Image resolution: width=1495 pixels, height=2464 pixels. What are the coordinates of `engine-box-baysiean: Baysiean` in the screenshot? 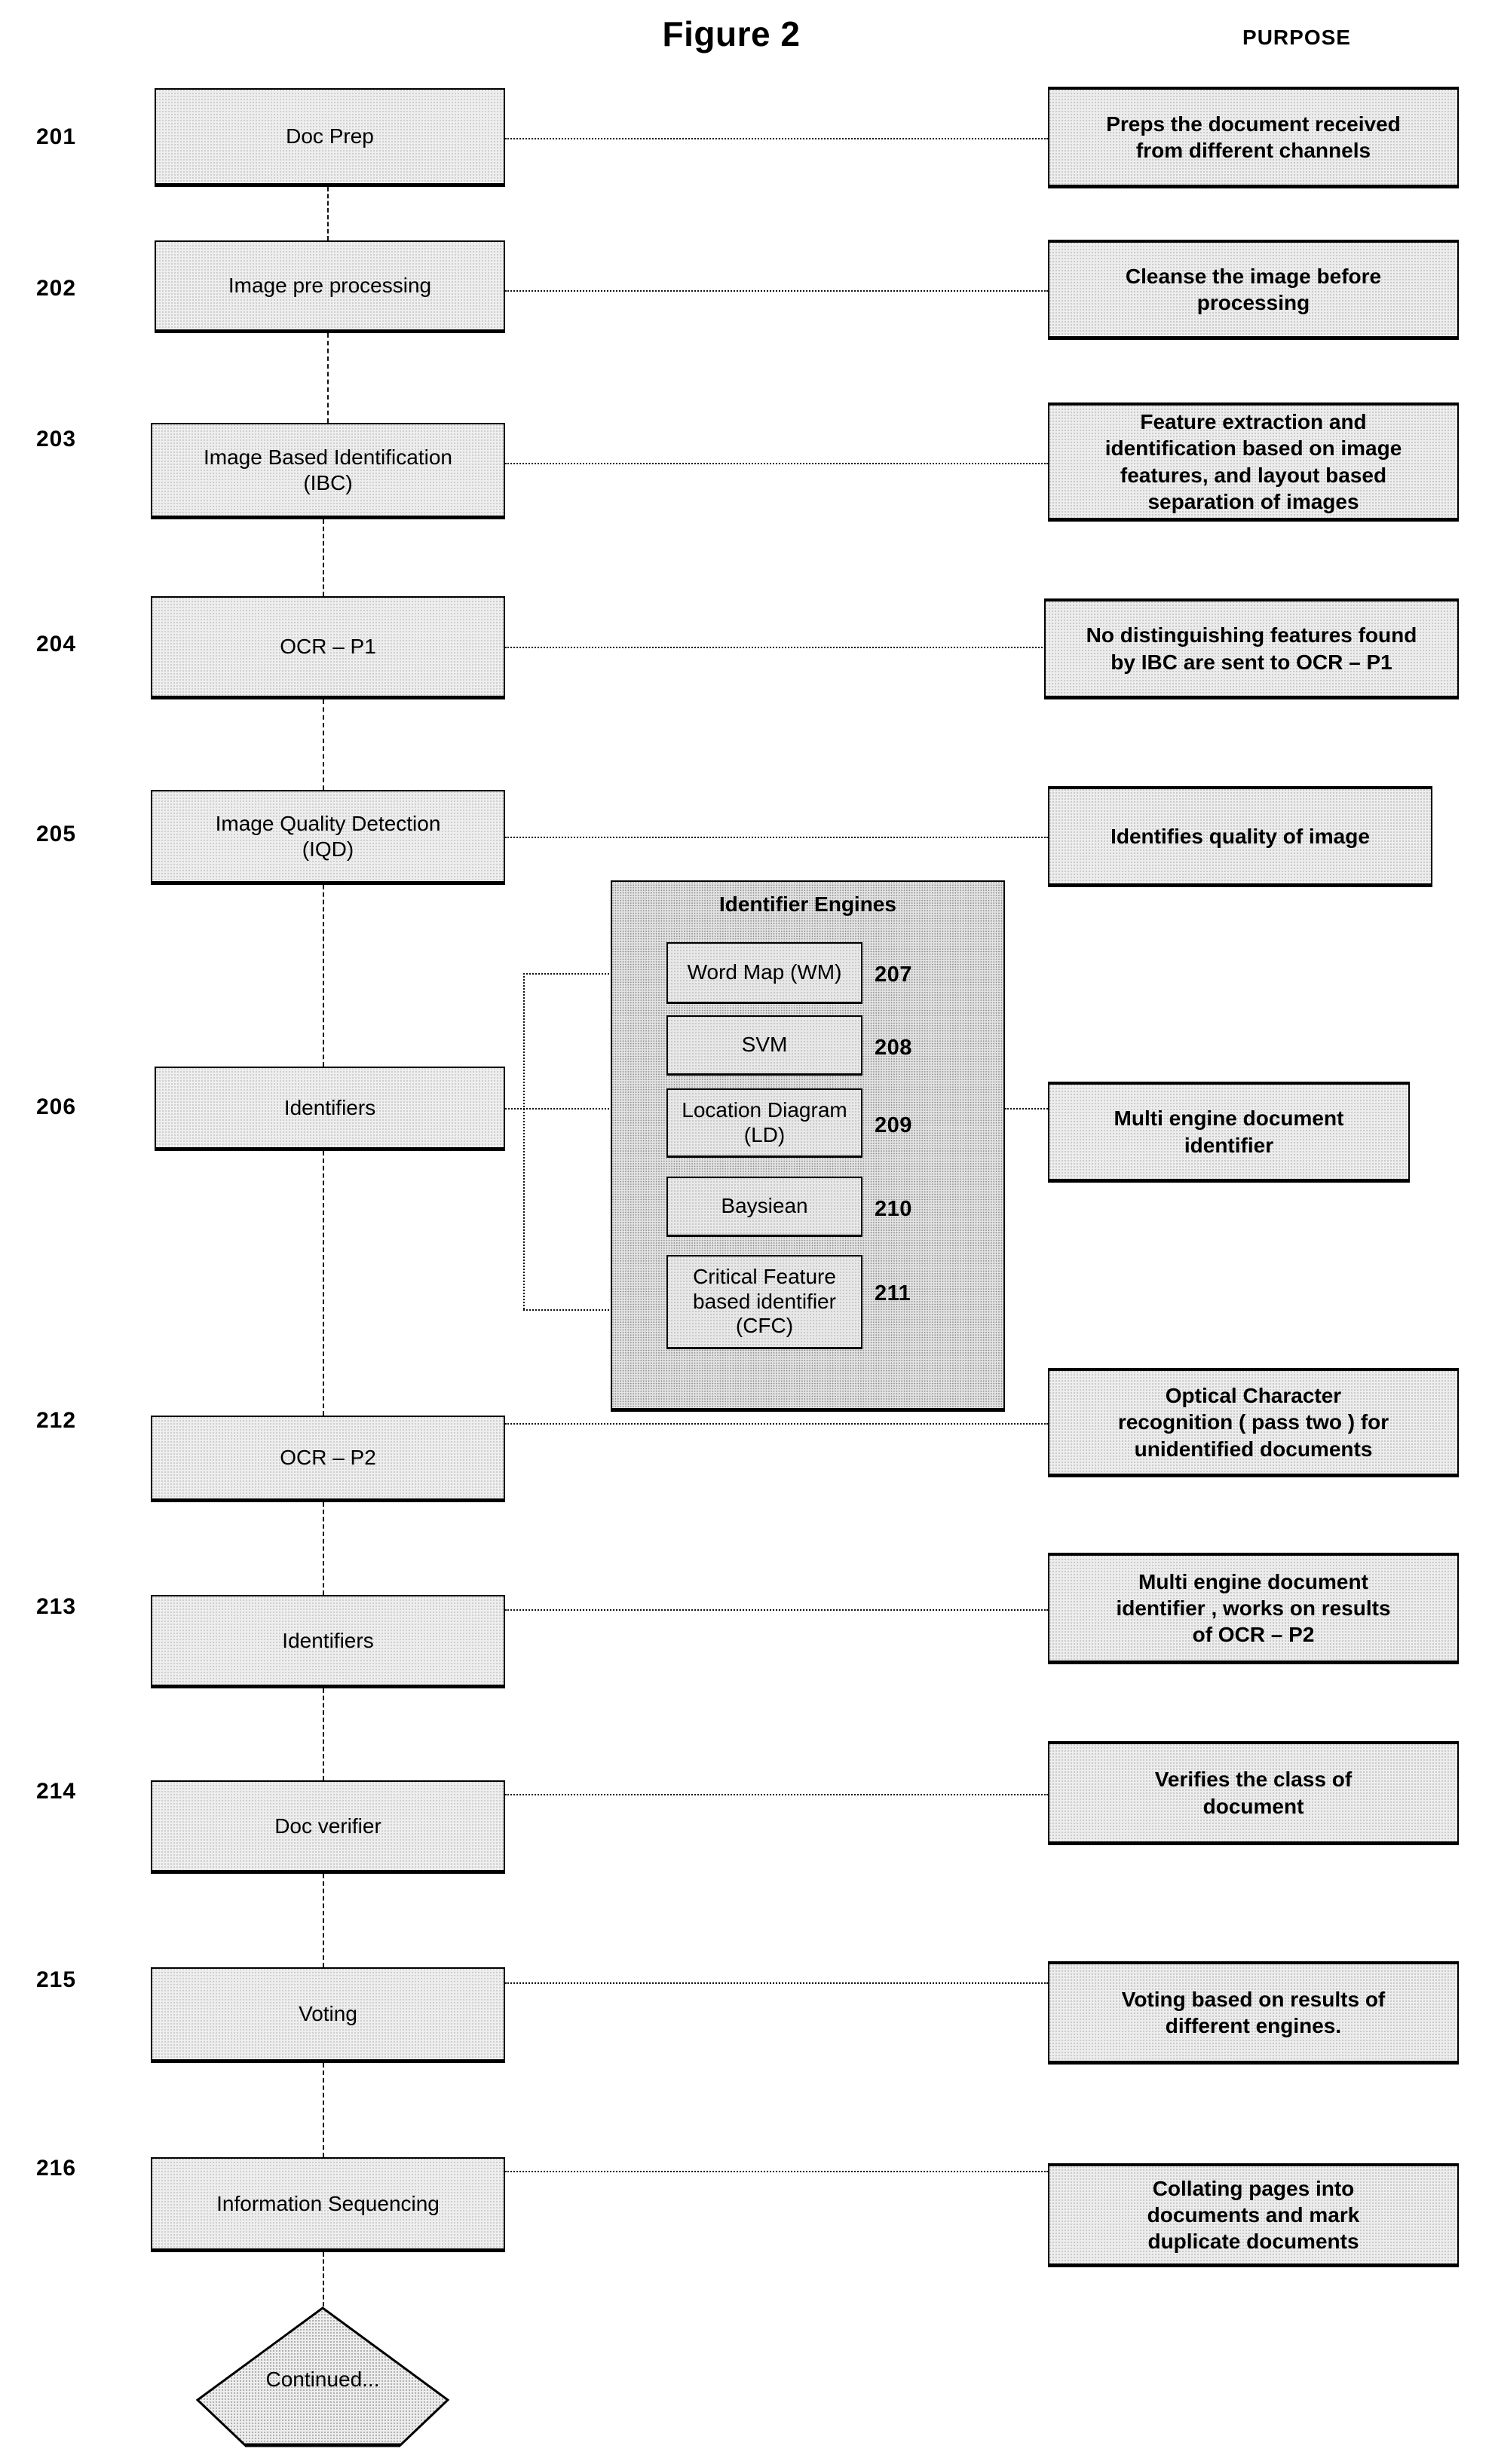 It's located at (764, 1207).